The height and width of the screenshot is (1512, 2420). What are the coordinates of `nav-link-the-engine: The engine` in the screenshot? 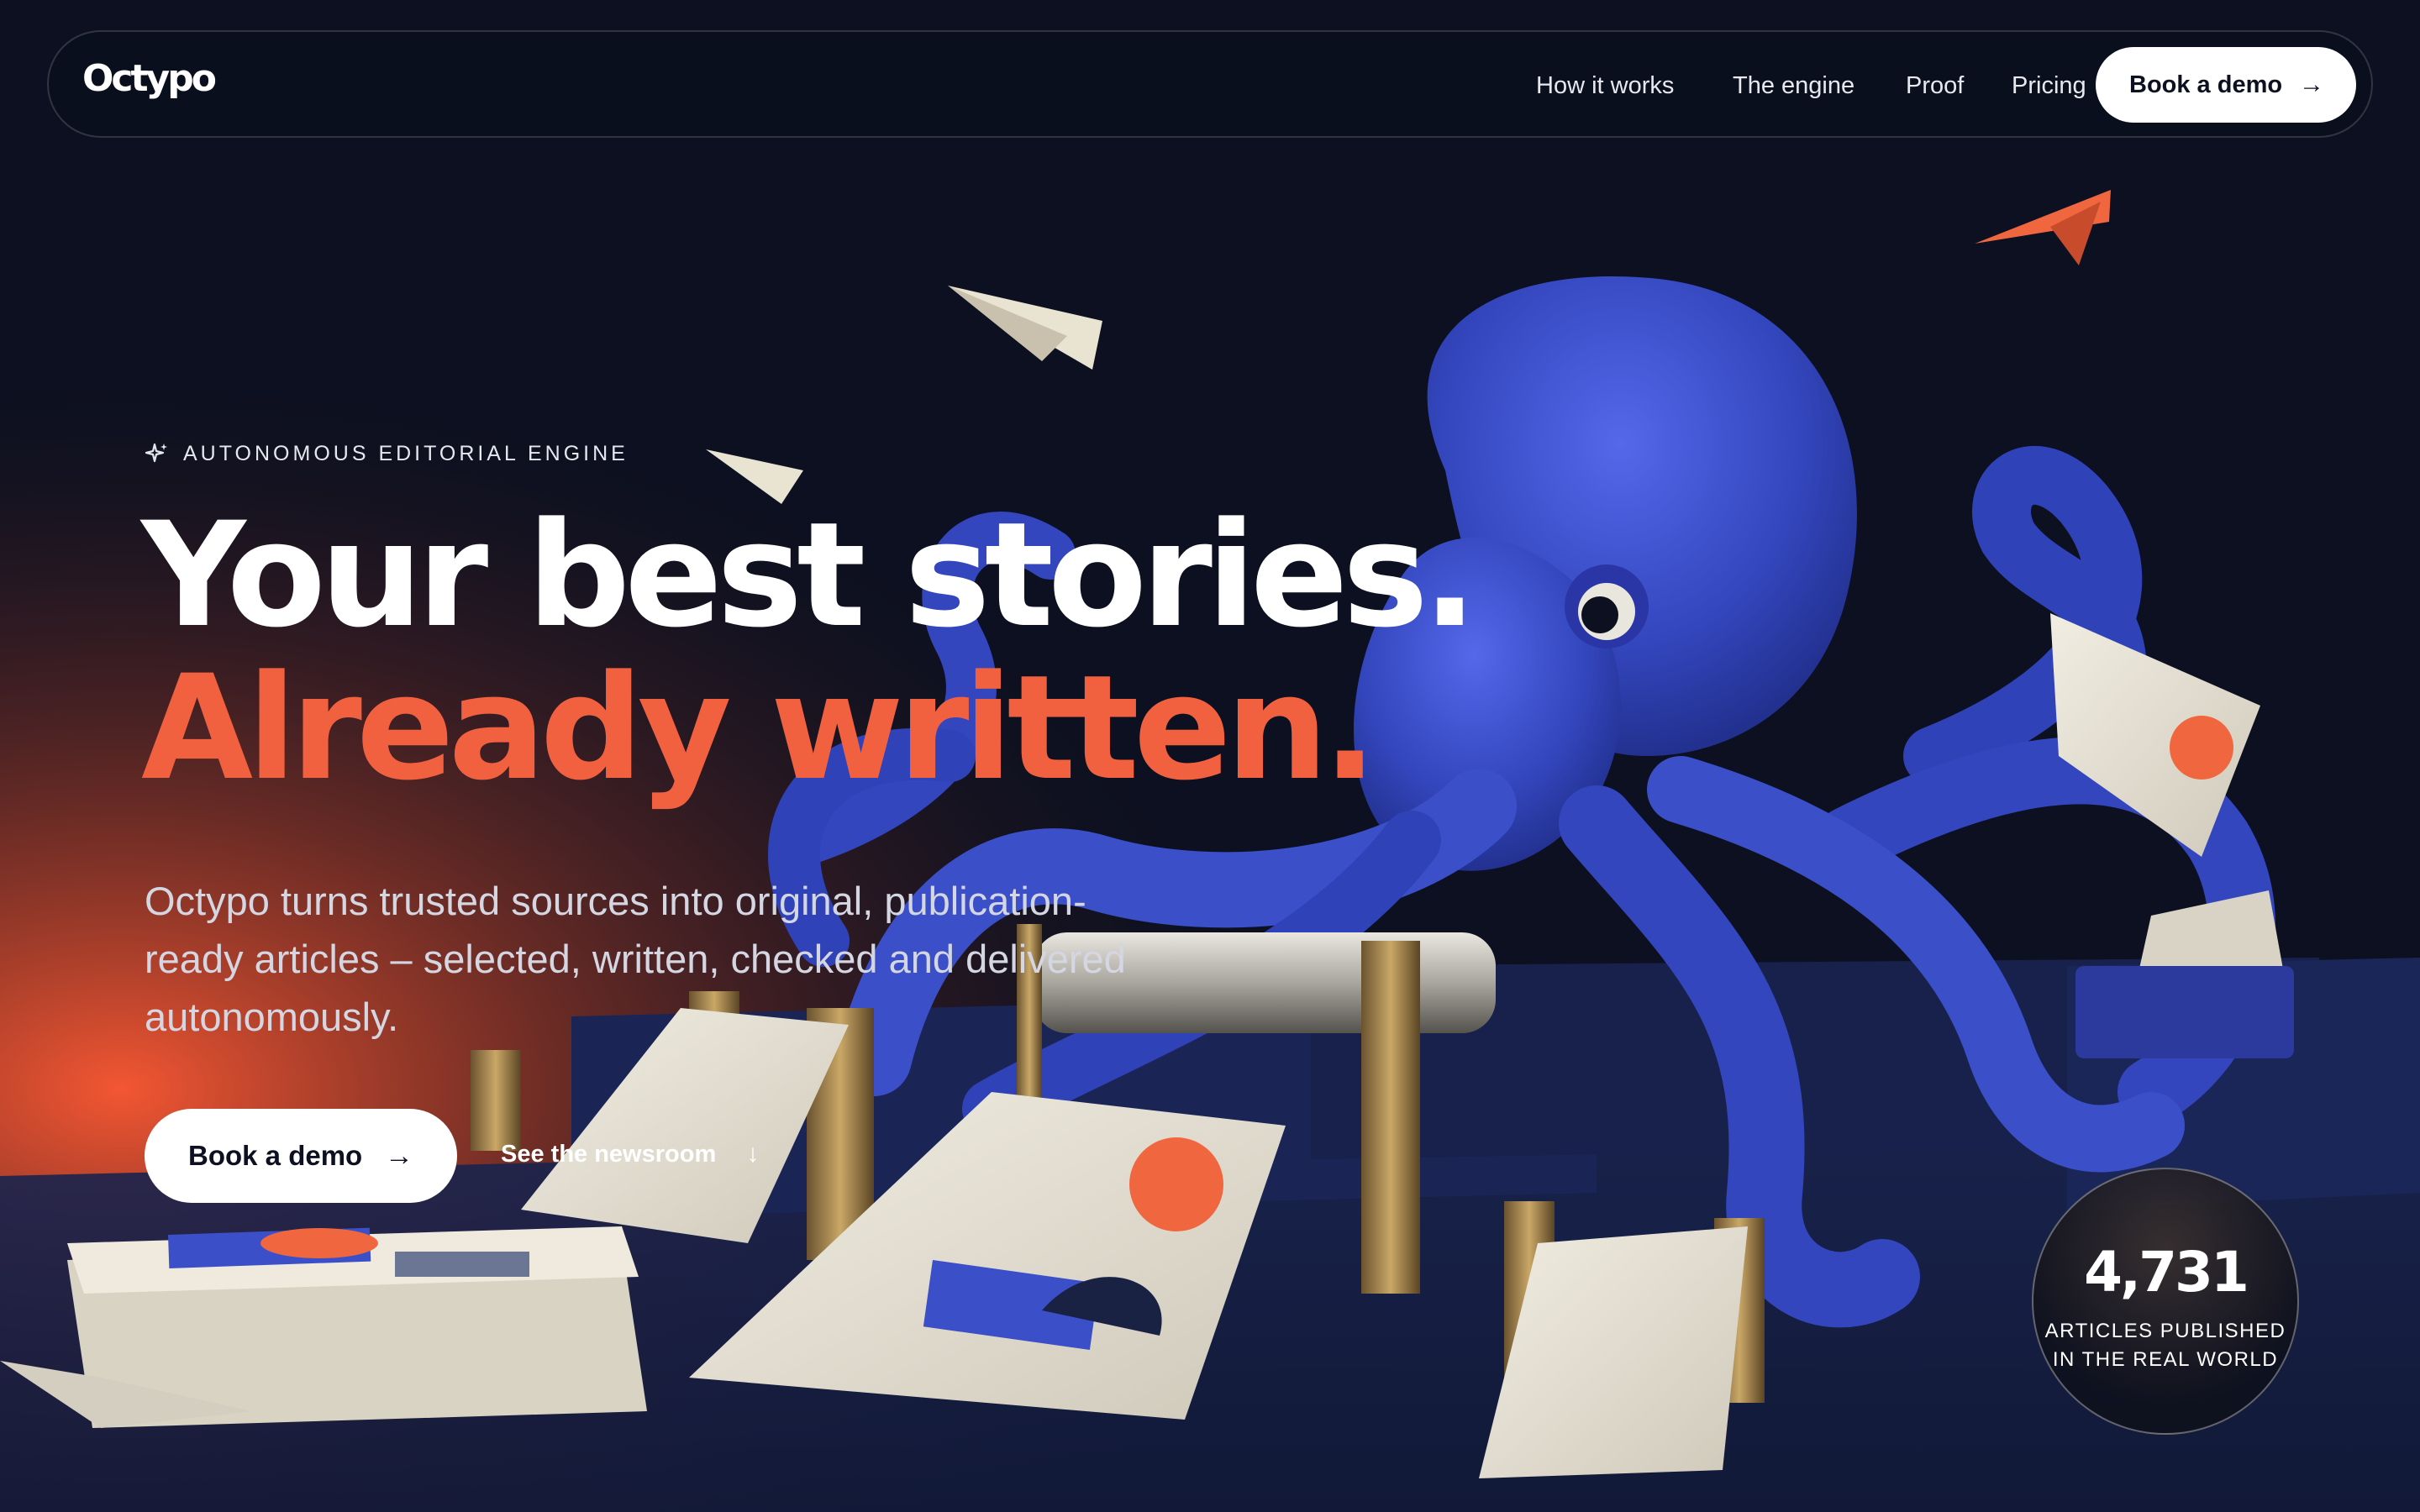 It's located at (1794, 86).